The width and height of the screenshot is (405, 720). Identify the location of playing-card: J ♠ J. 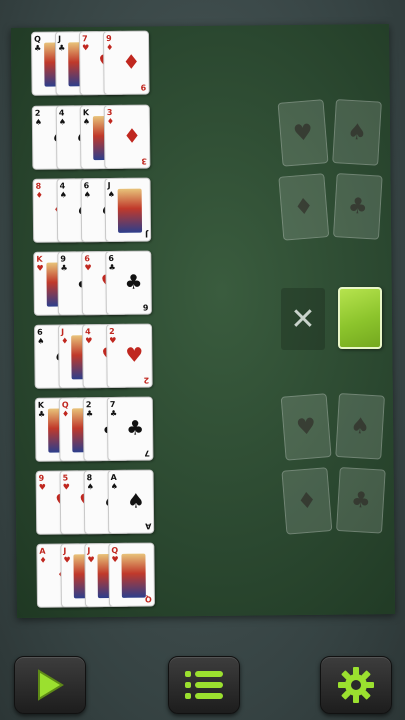
(128, 210).